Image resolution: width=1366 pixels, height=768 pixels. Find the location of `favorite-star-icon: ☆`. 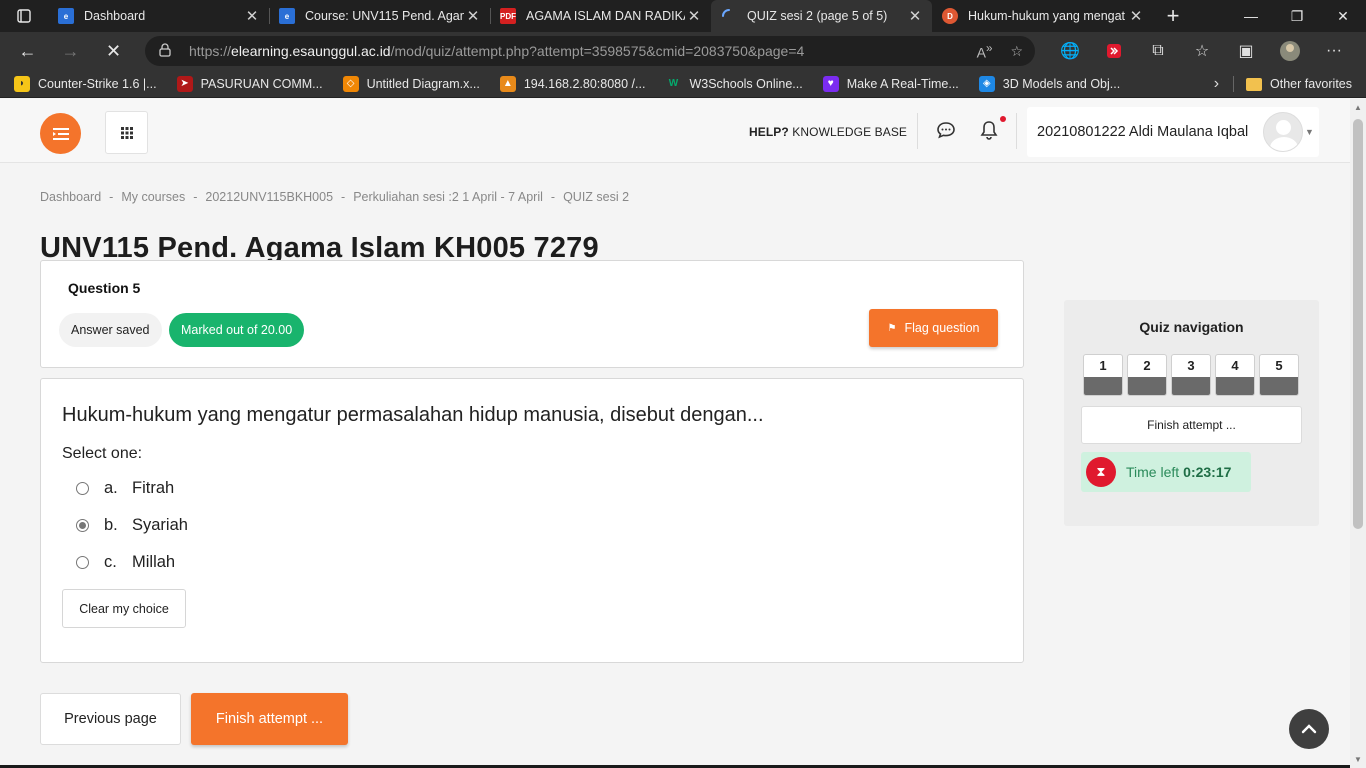

favorite-star-icon: ☆ is located at coordinates (1016, 51).